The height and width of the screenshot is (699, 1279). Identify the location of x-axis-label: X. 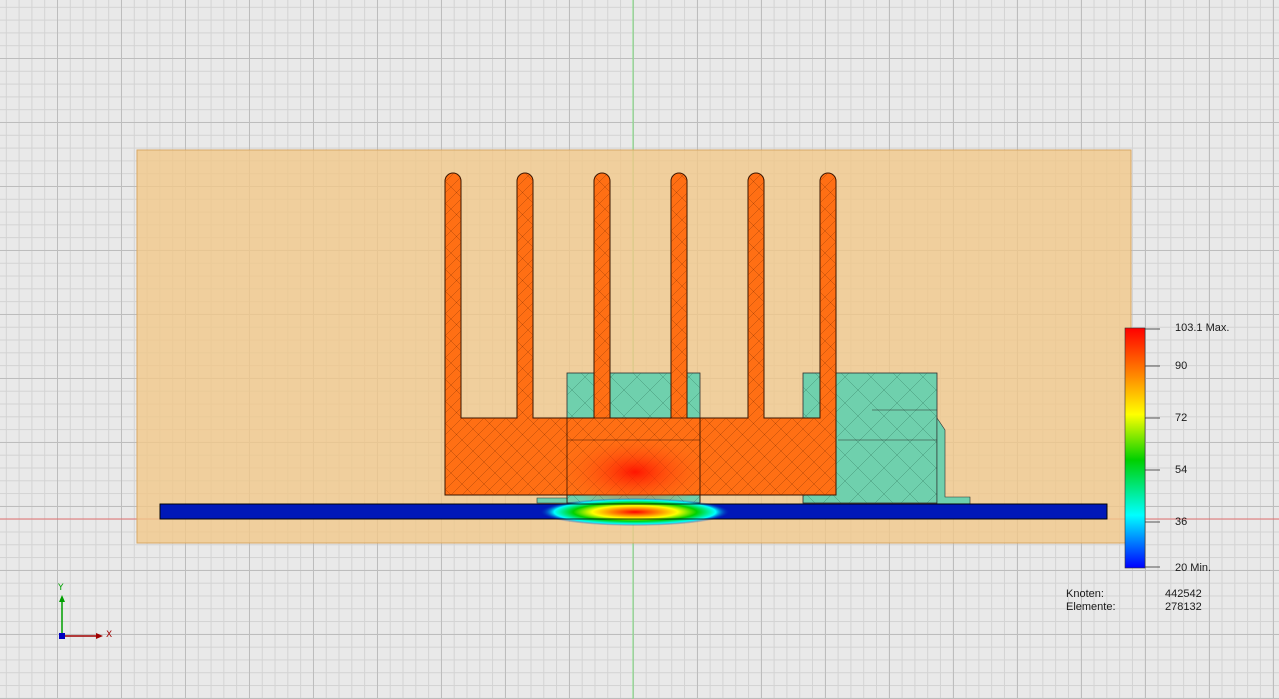
(109, 635).